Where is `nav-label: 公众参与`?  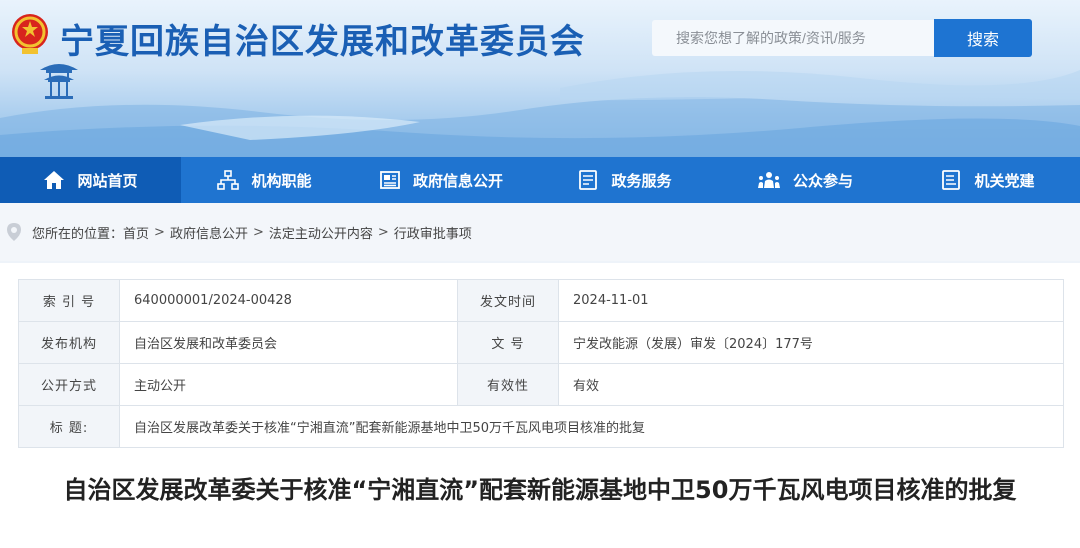
nav-label: 公众参与 is located at coordinates (822, 180).